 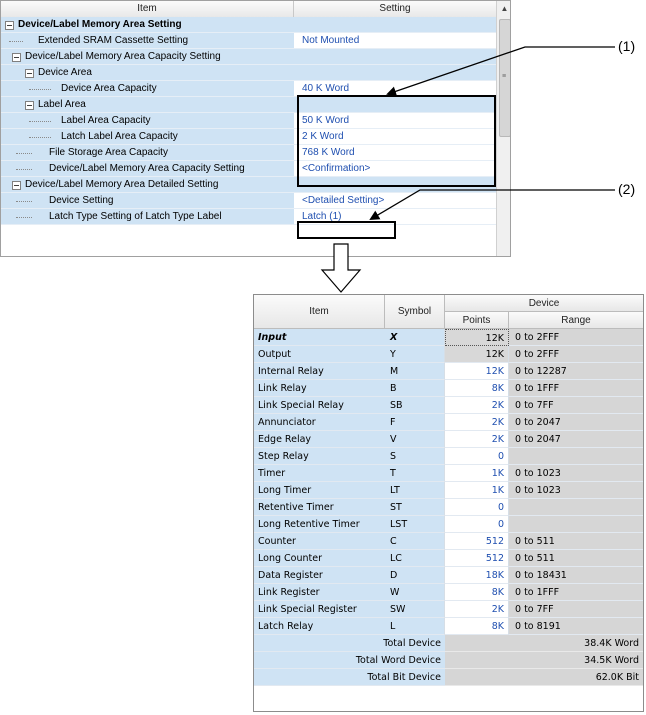 What do you see at coordinates (544, 660) in the screenshot?
I see `total-value: 34.5K Word` at bounding box center [544, 660].